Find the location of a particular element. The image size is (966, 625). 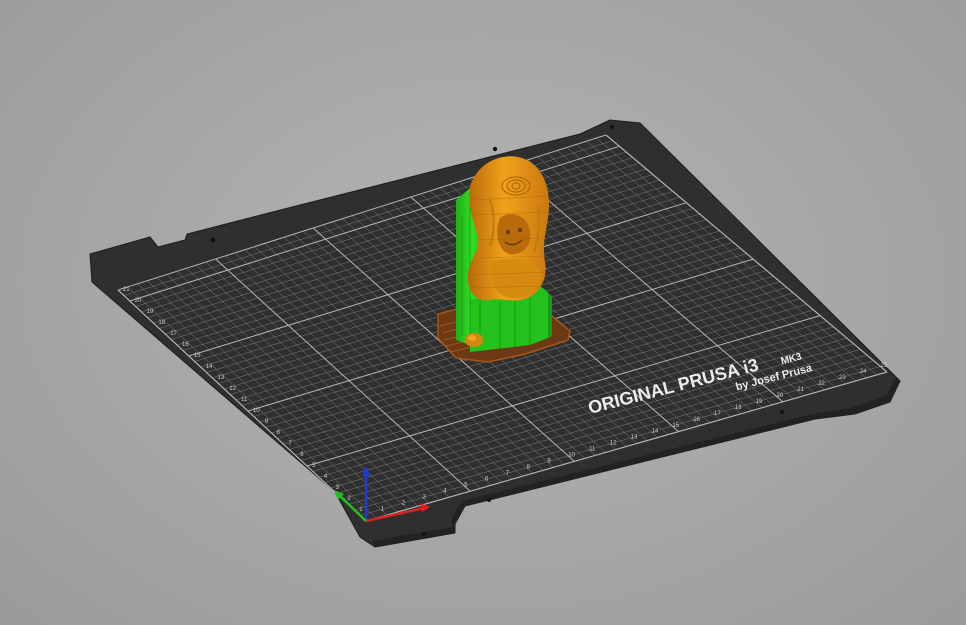

y-tick-label: 16 is located at coordinates (185, 345).